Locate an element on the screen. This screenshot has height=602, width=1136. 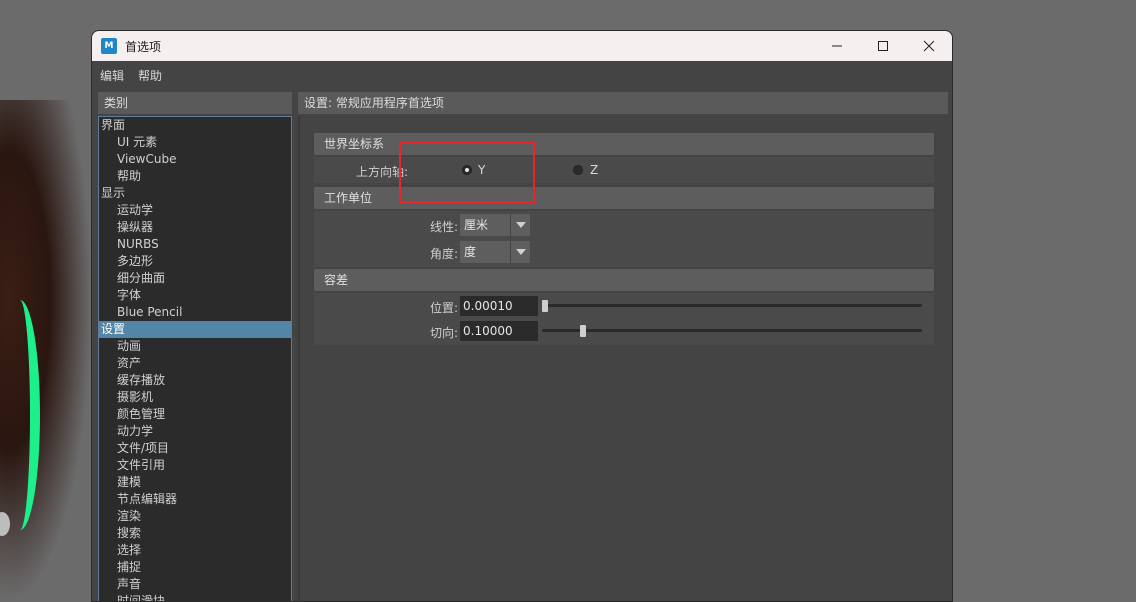
linear-unit-value: 厘米 is located at coordinates (476, 225).